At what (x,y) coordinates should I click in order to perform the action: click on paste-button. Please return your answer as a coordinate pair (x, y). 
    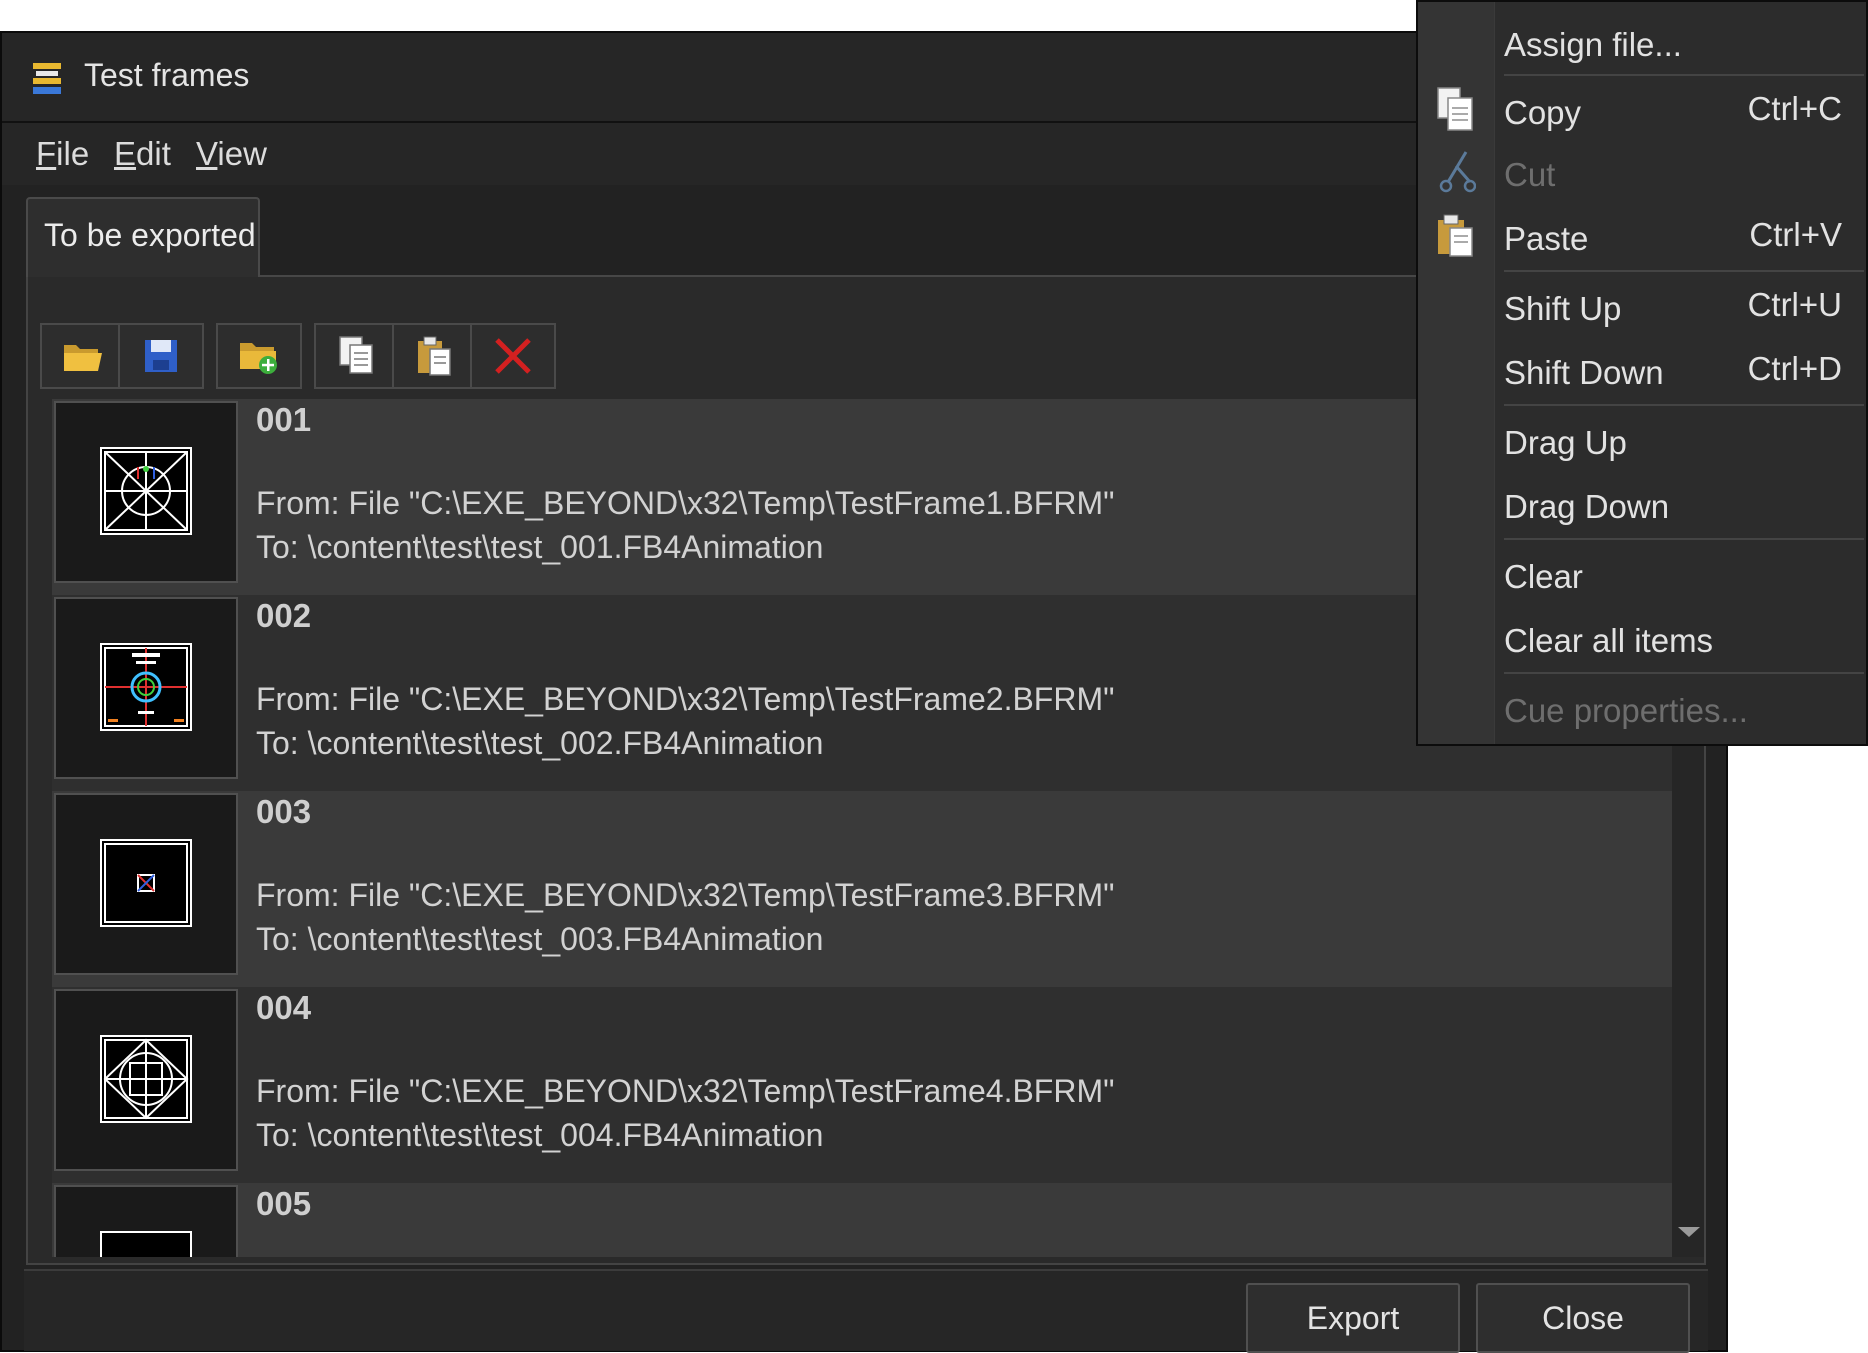
    Looking at the image, I should click on (435, 356).